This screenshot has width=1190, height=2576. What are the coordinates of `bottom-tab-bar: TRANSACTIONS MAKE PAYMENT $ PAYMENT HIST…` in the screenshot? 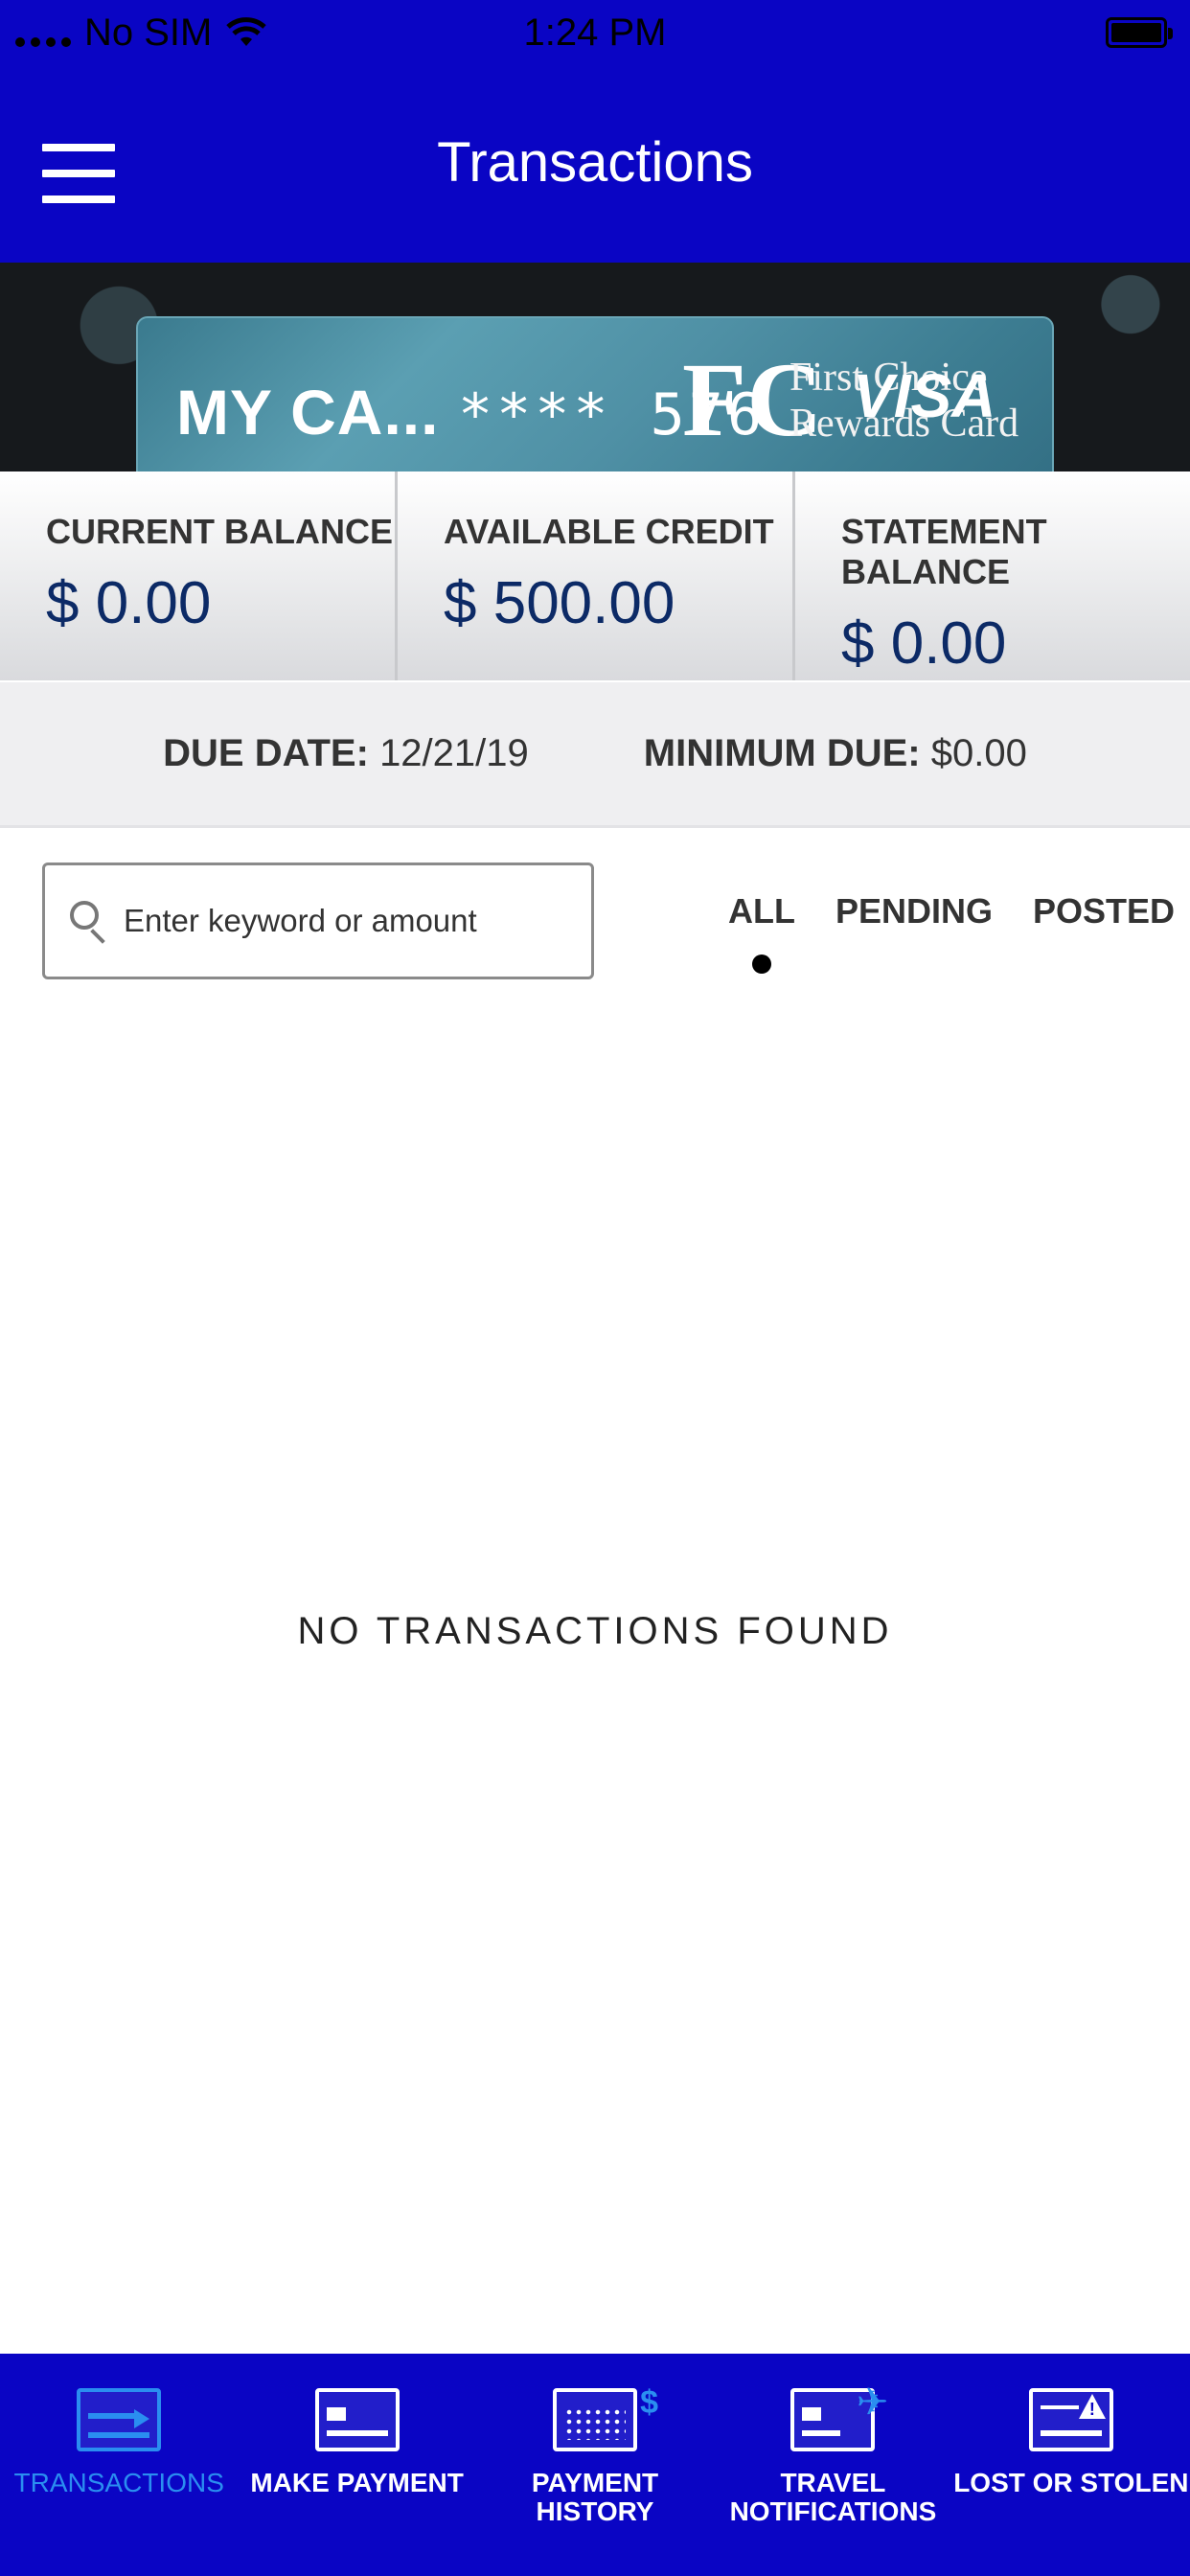 It's located at (595, 2465).